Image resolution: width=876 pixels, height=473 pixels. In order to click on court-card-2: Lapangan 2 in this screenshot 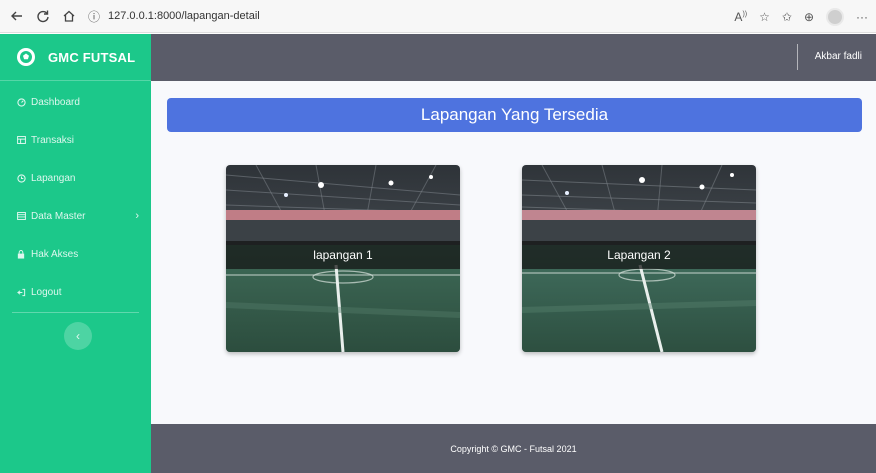, I will do `click(639, 258)`.